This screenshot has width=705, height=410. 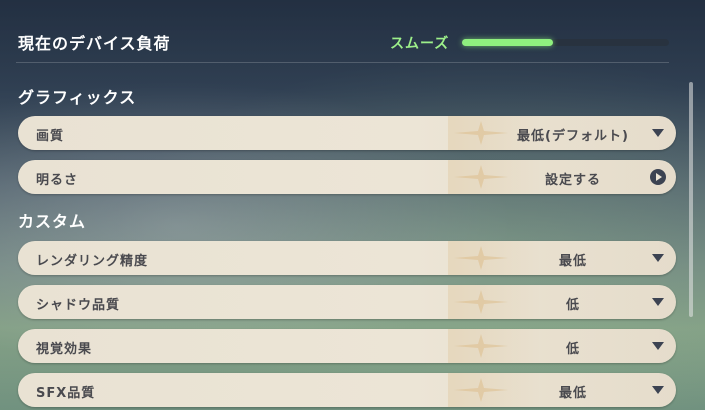 What do you see at coordinates (347, 346) in the screenshot?
I see `setting-row-visual-effects: 視覚効果 低` at bounding box center [347, 346].